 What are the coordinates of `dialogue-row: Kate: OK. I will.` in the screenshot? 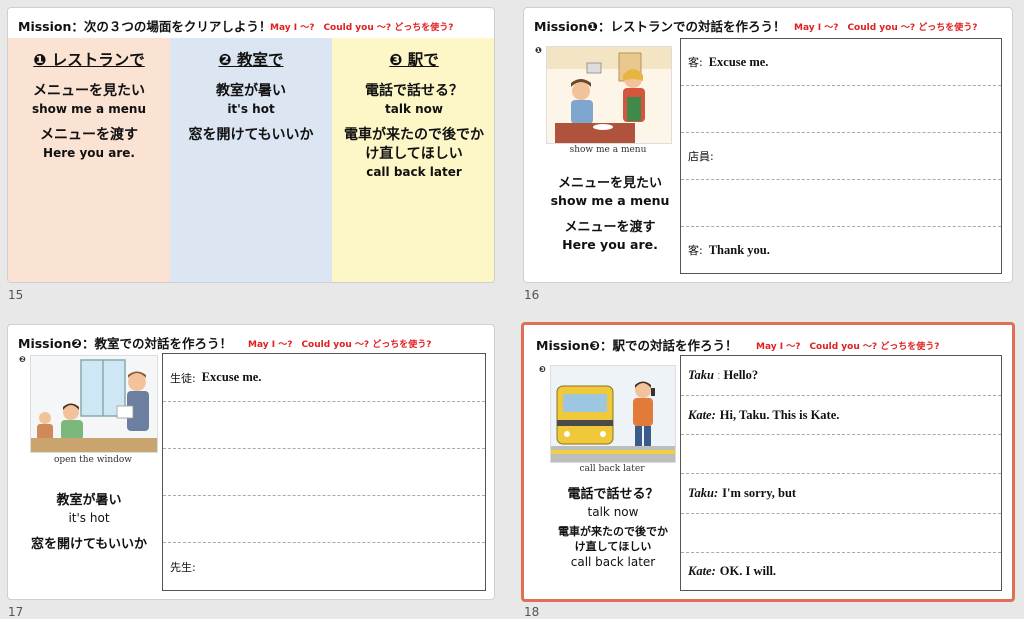 It's located at (841, 571).